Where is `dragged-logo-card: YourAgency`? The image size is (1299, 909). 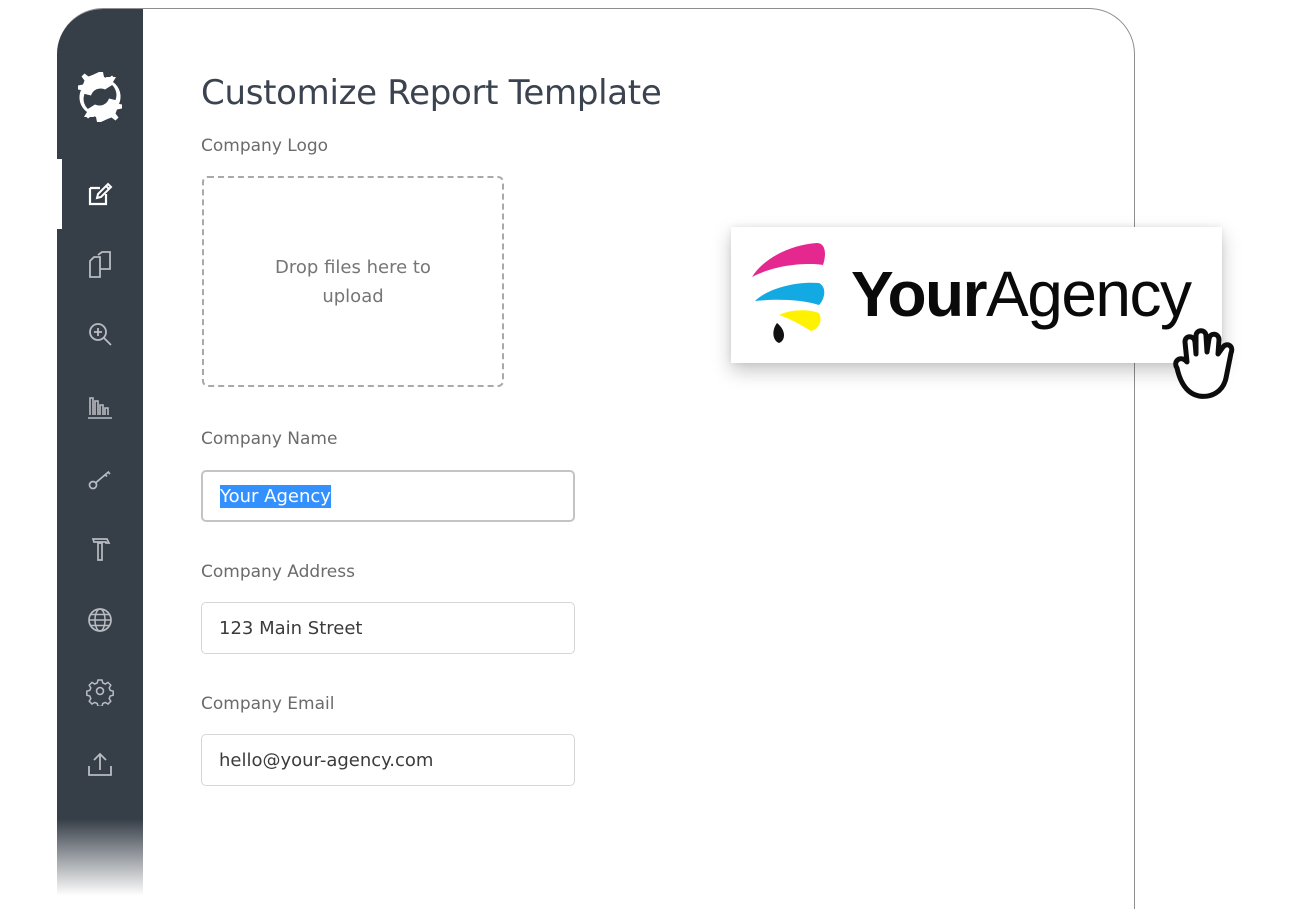 dragged-logo-card: YourAgency is located at coordinates (976, 295).